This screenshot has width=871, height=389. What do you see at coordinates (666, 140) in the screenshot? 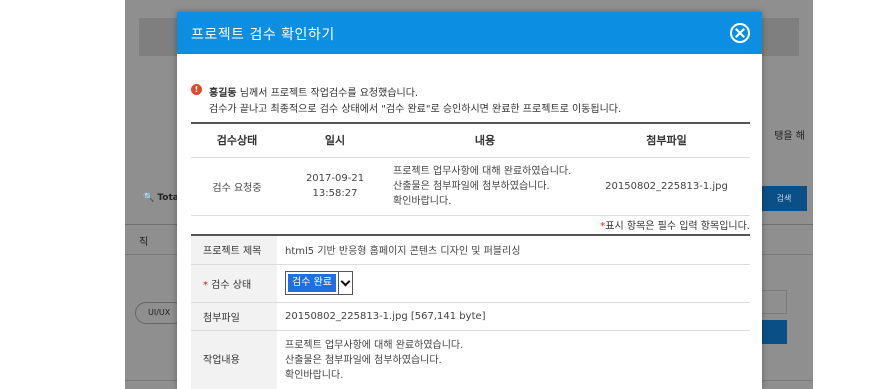
I see `column-header: 첨부파일` at bounding box center [666, 140].